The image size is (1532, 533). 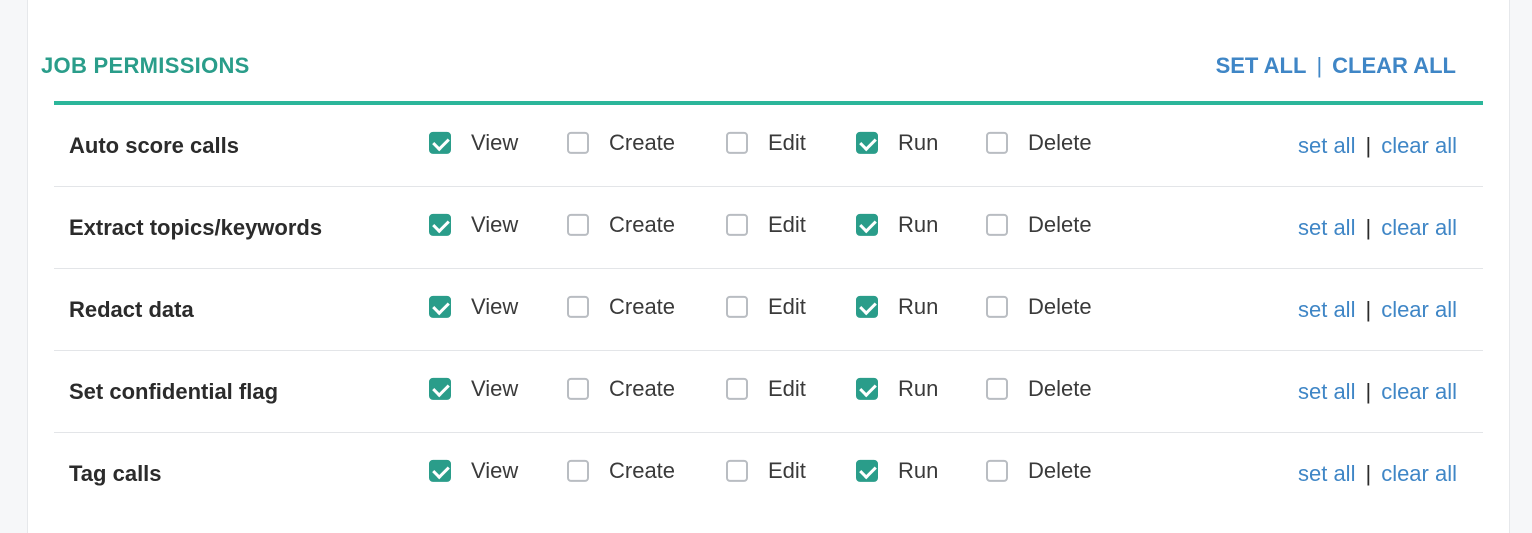 I want to click on row-label: Auto score calls, so click(x=154, y=145).